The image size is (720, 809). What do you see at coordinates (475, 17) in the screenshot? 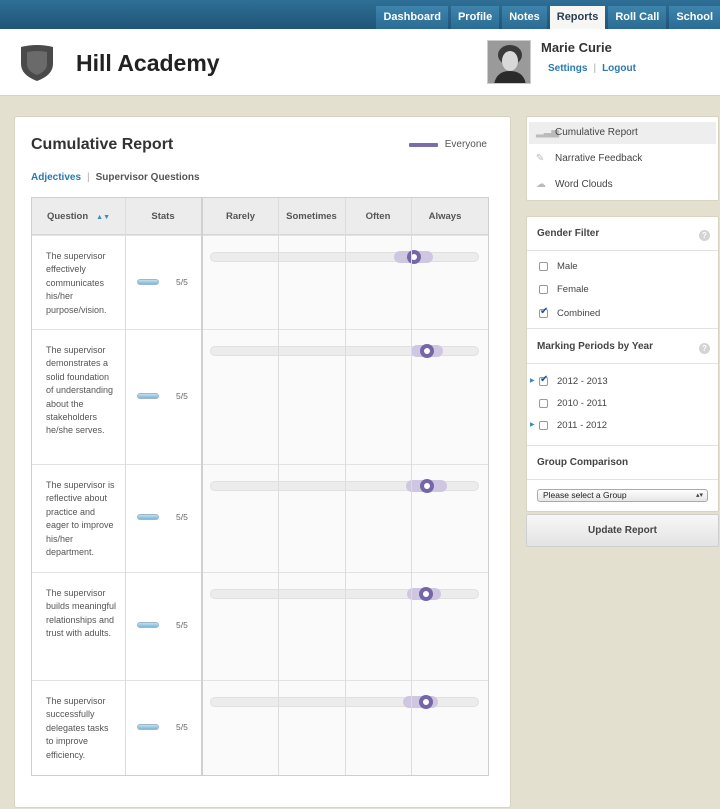
I see `tab-profile: Profile` at bounding box center [475, 17].